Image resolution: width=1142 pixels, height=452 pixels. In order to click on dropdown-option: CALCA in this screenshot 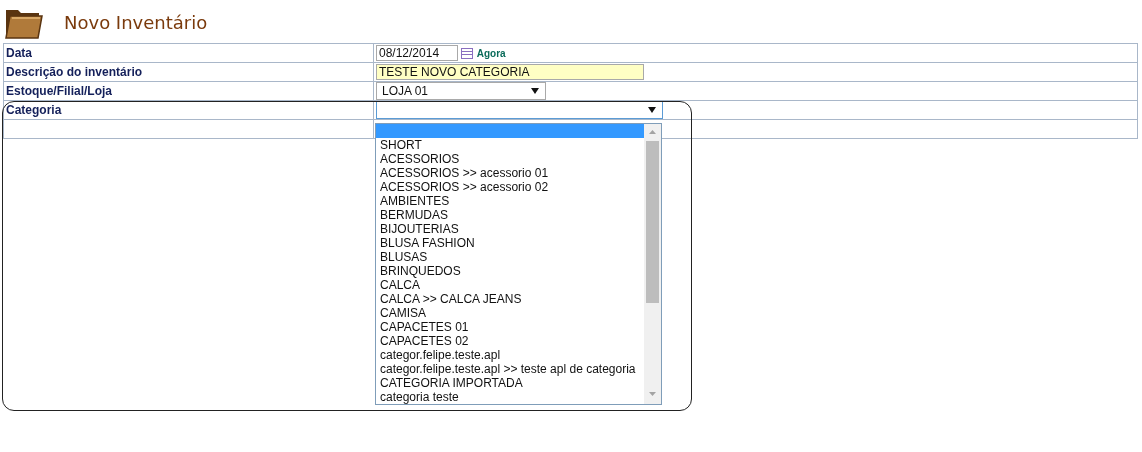, I will do `click(510, 285)`.